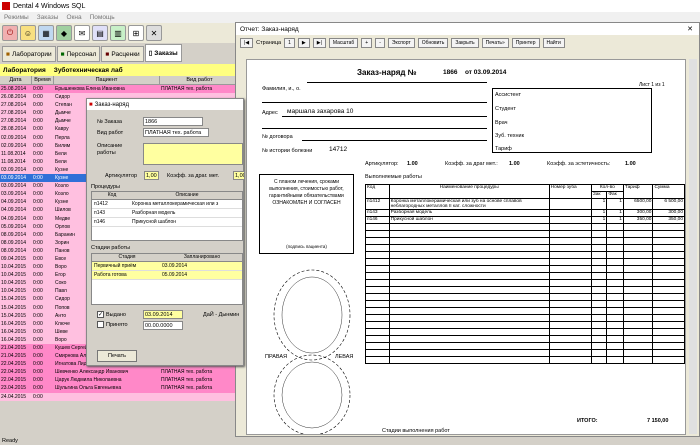  What do you see at coordinates (165, 104) in the screenshot?
I see `order-dialog-titlebar: ■ Заказ-наряд` at bounding box center [165, 104].